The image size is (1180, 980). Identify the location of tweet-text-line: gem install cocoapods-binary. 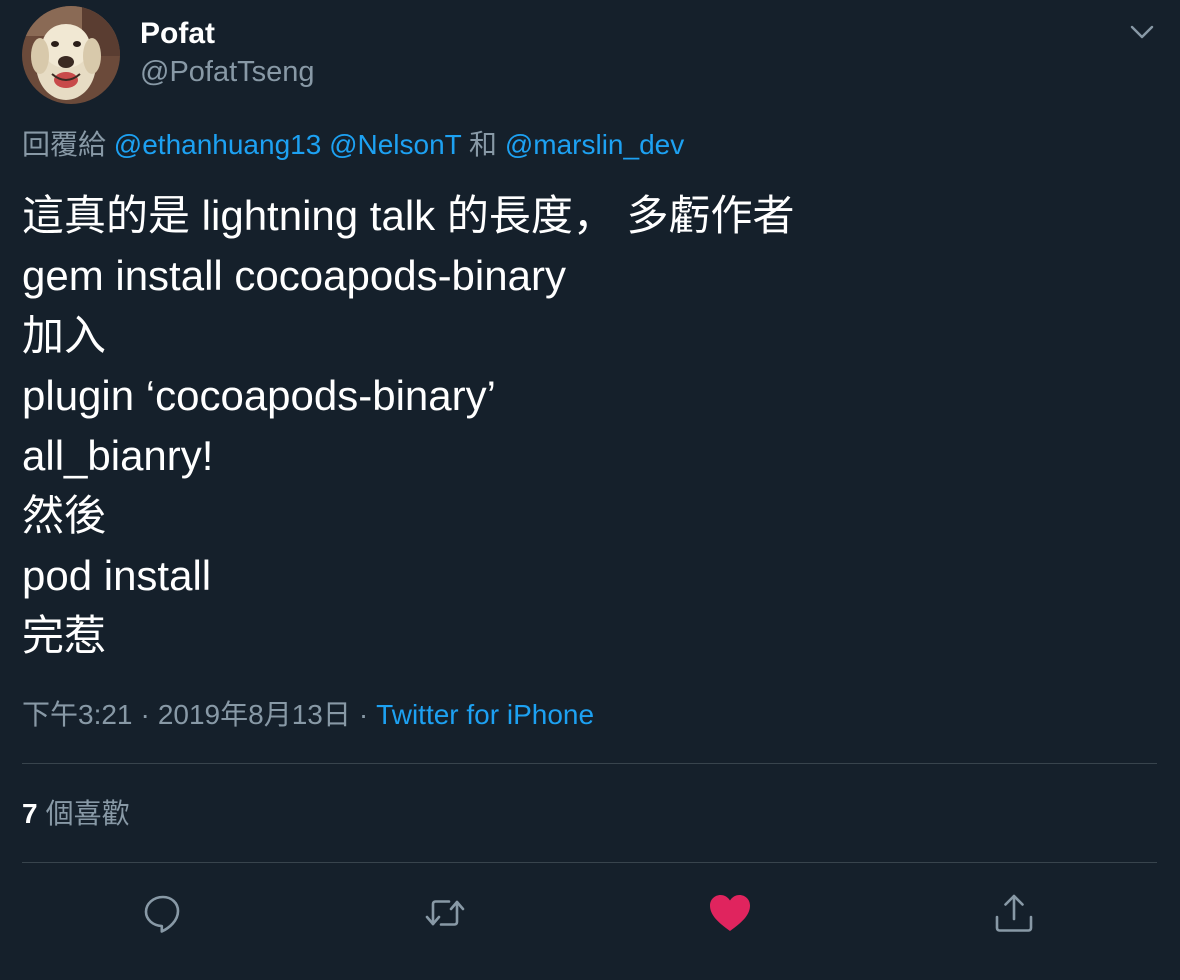
(294, 275).